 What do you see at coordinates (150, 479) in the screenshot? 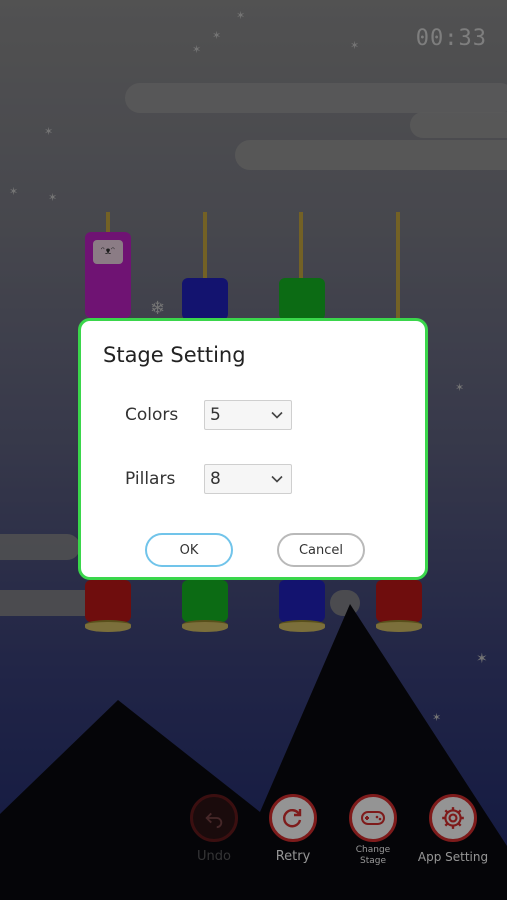
I see `pillars-label: Pillars` at bounding box center [150, 479].